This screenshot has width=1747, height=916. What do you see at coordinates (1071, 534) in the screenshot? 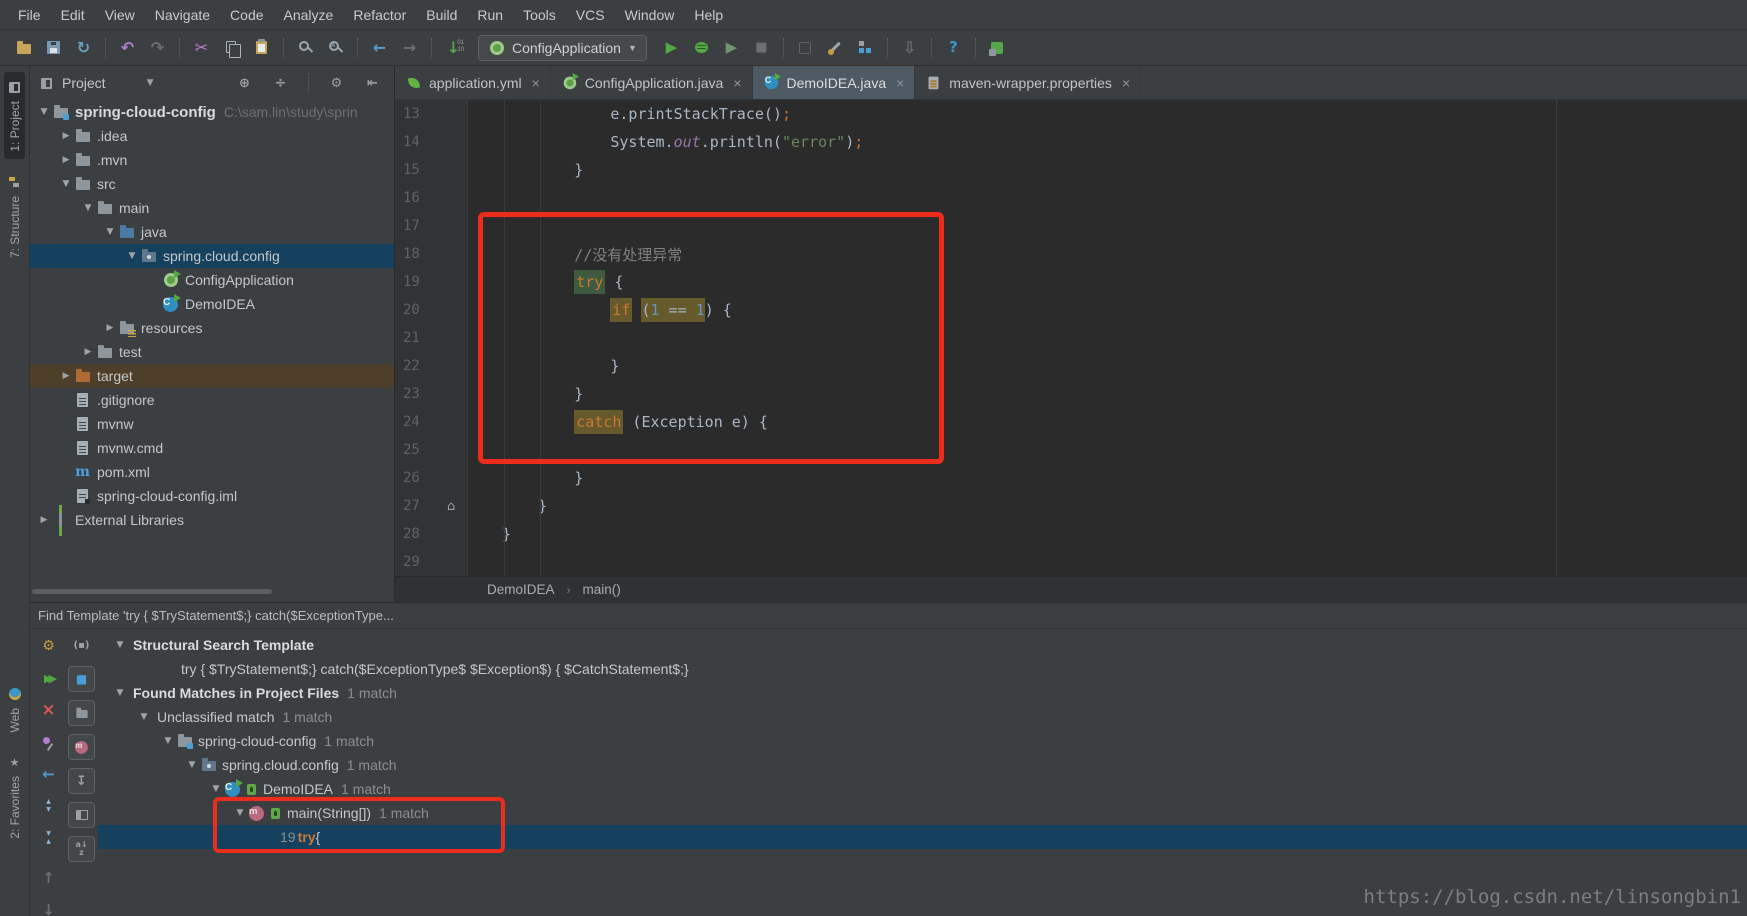
I see `code-line-28: 28}` at bounding box center [1071, 534].